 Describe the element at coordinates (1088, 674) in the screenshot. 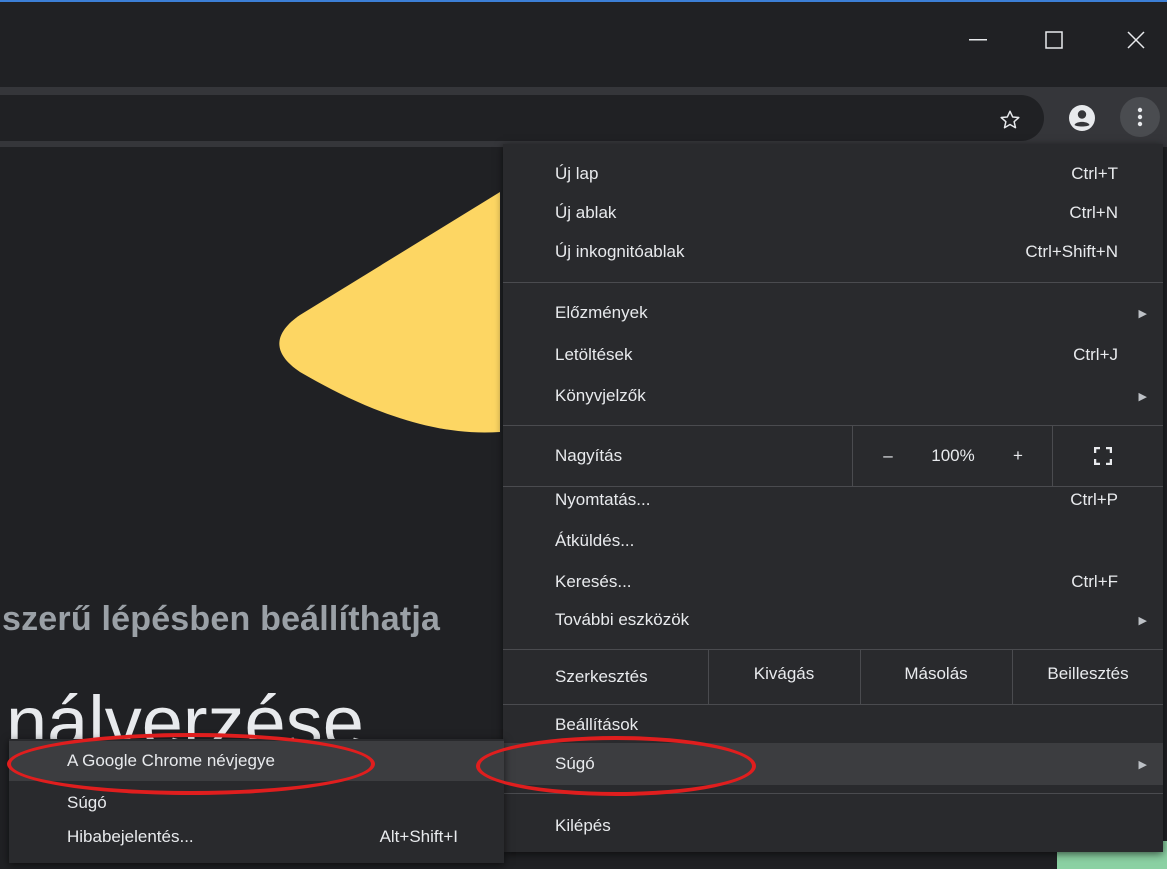

I see `paste-button: Beillesztés` at that location.